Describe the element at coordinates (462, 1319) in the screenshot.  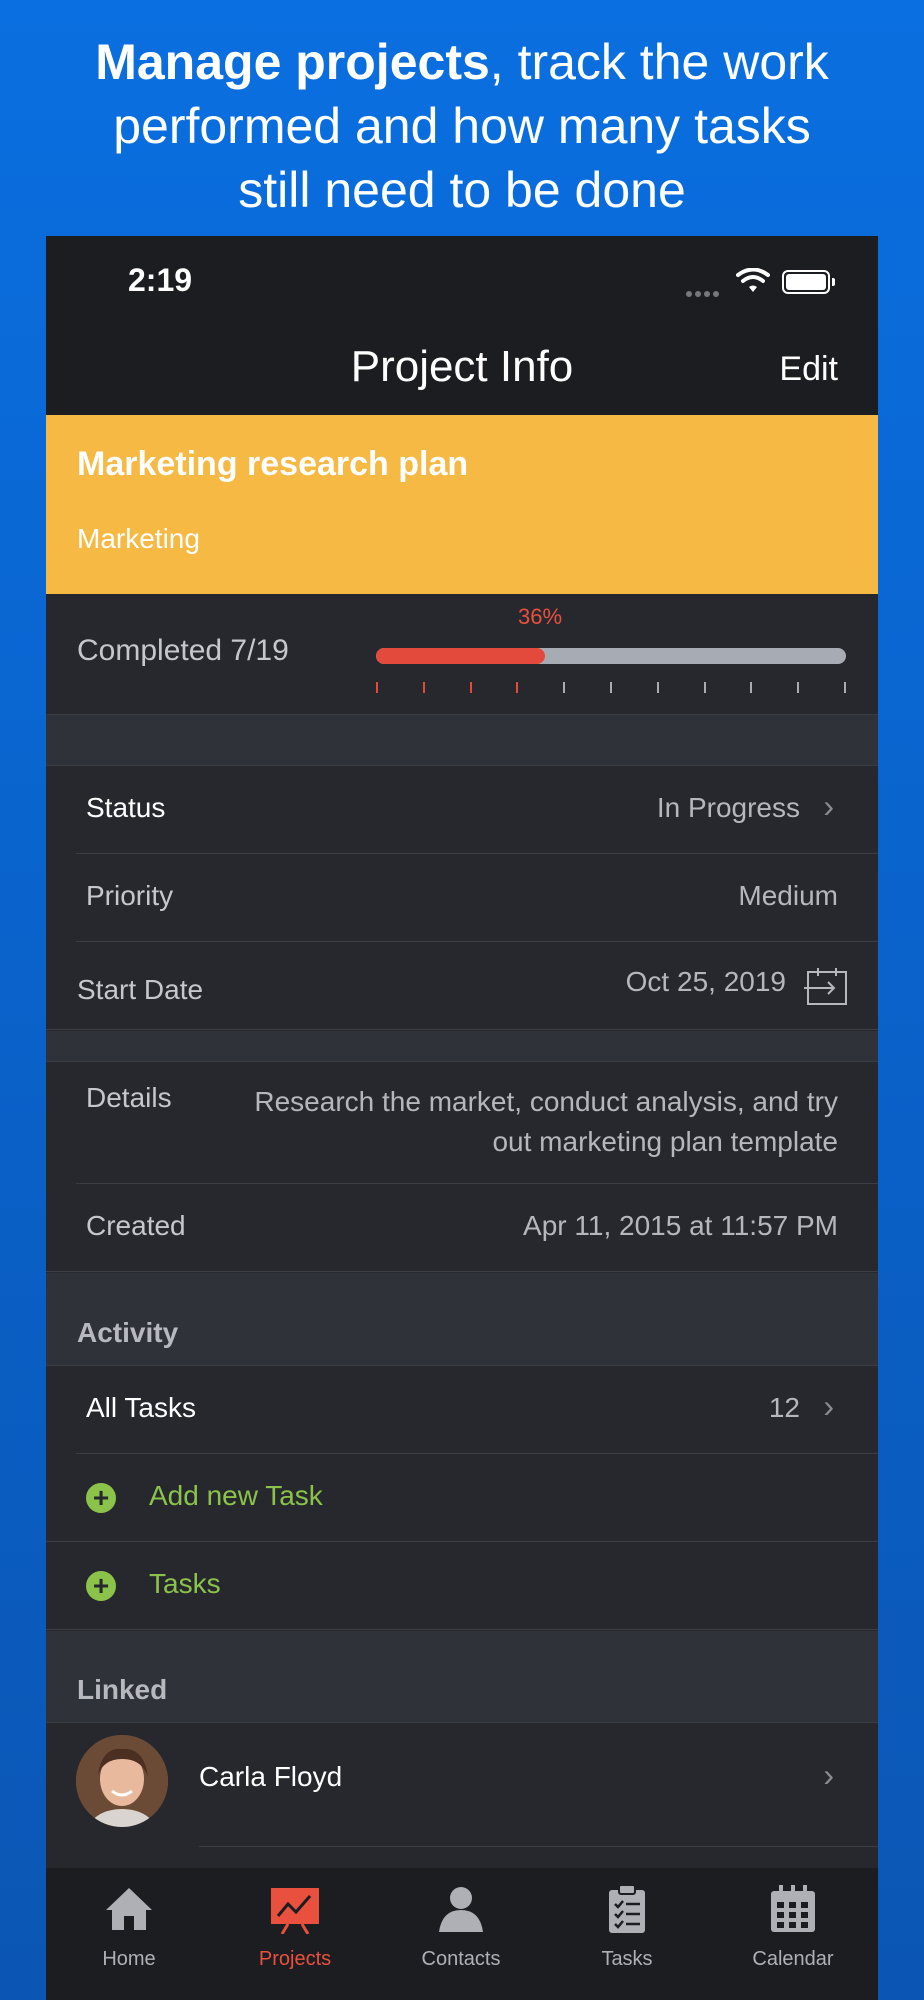
I see `activity-header: Activity` at that location.